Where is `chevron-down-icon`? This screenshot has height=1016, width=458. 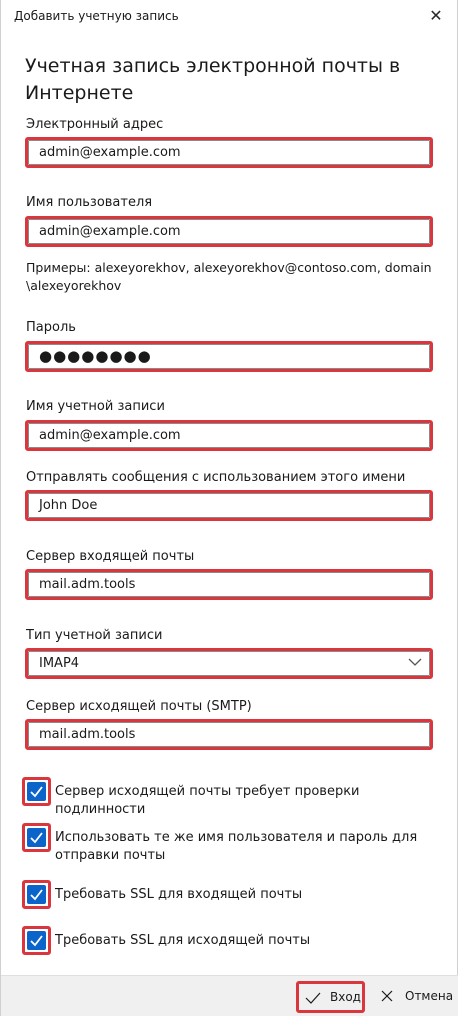
chevron-down-icon is located at coordinates (415, 662).